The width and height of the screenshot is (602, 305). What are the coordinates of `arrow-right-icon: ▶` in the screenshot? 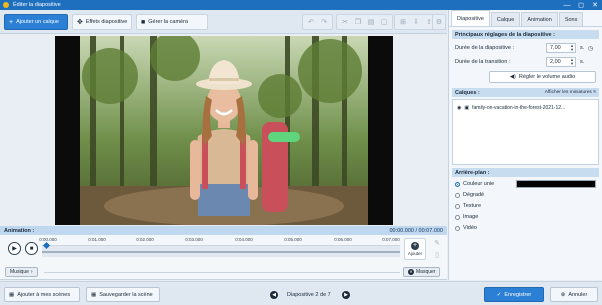 It's located at (346, 295).